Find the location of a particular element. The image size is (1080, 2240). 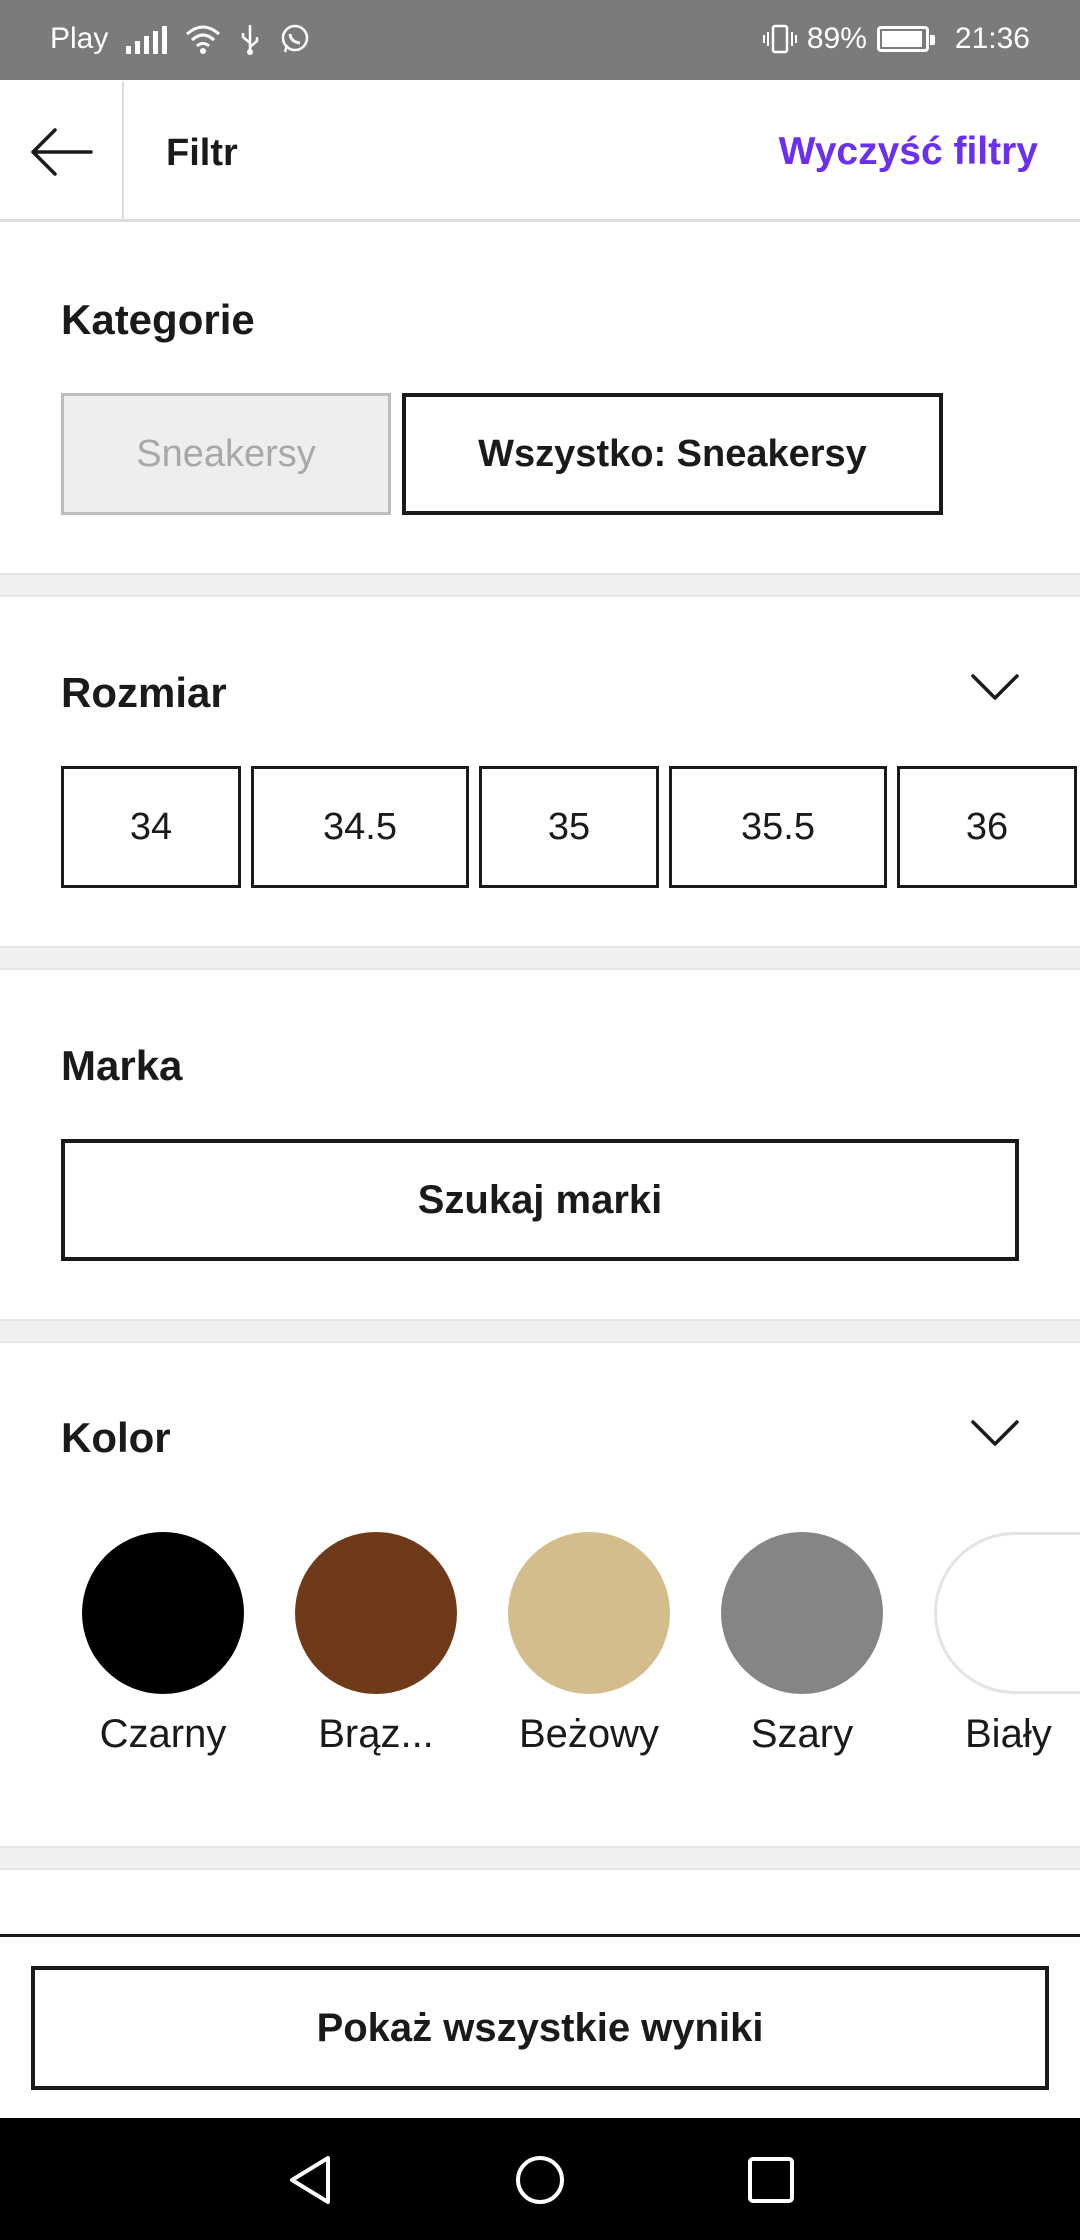

carrier-label: Play is located at coordinates (79, 38).